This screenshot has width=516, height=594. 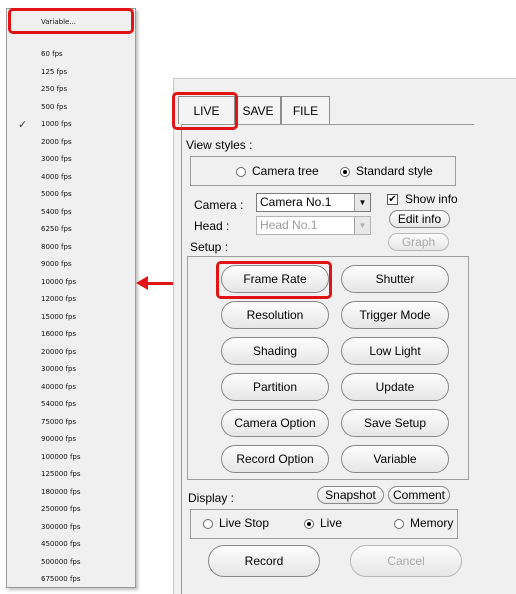 What do you see at coordinates (418, 242) in the screenshot?
I see `graph-button: Graph` at bounding box center [418, 242].